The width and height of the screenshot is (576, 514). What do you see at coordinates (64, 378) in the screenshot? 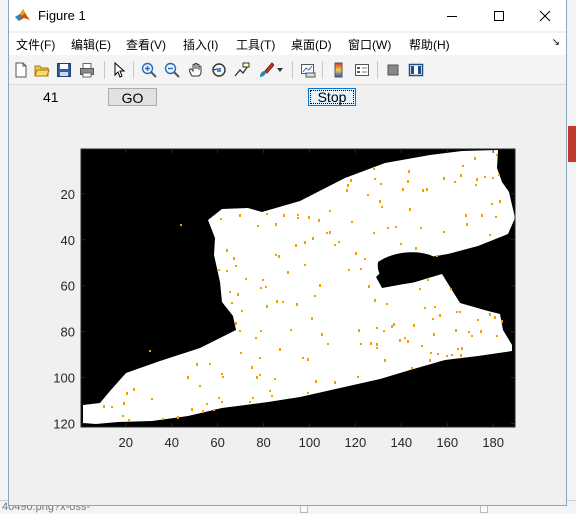
I see `y-tick-label: 100` at bounding box center [64, 378].